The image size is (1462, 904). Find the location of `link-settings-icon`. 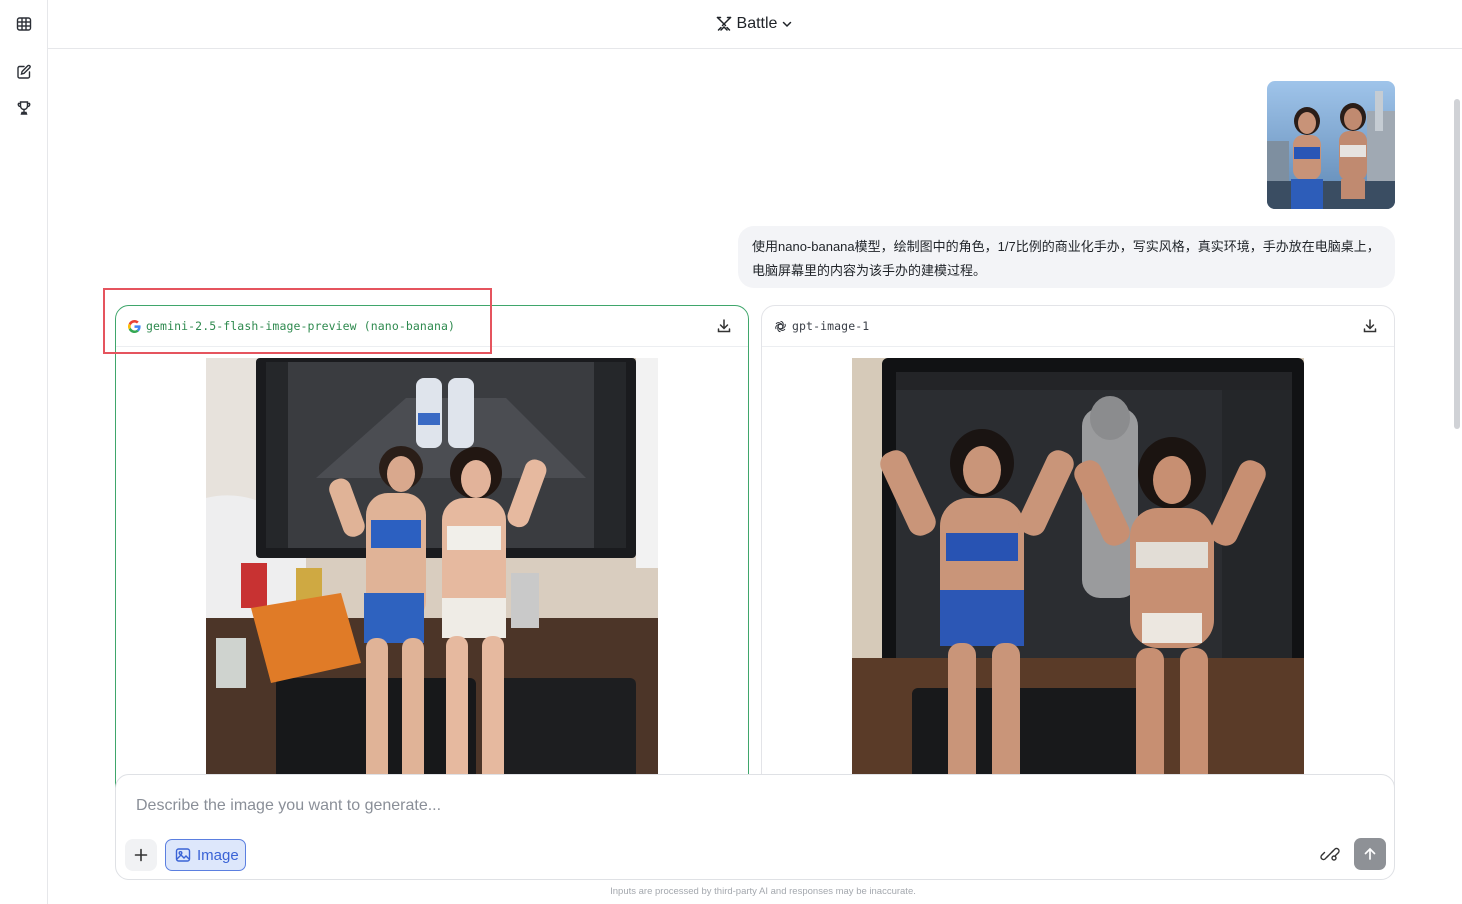

link-settings-icon is located at coordinates (1330, 854).